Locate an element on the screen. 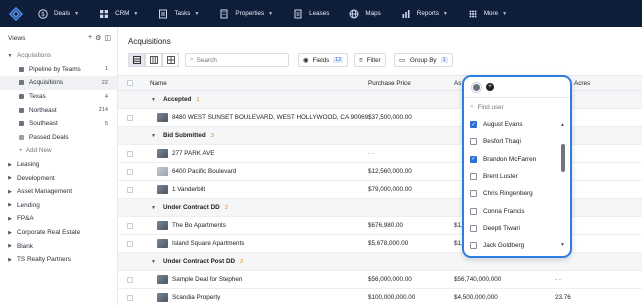 The width and height of the screenshot is (642, 305). column-header-acres: Acres is located at coordinates (582, 83).